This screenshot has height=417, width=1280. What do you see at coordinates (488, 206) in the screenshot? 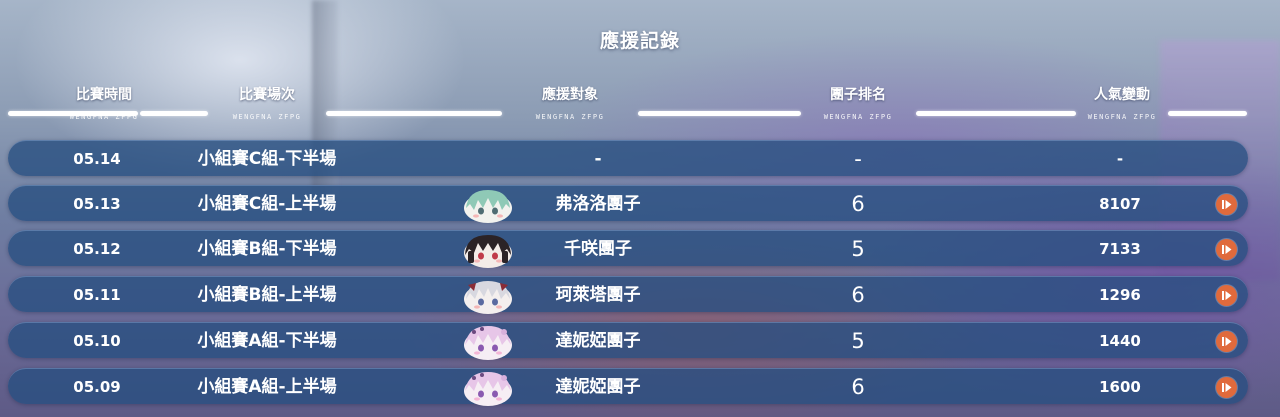
I see `frolo-dango-icon` at bounding box center [488, 206].